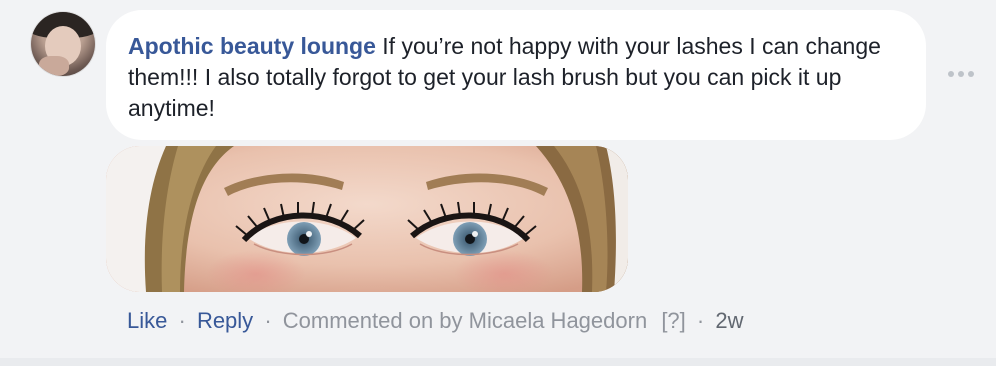 This screenshot has height=366, width=996. I want to click on thread-divider, so click(498, 362).